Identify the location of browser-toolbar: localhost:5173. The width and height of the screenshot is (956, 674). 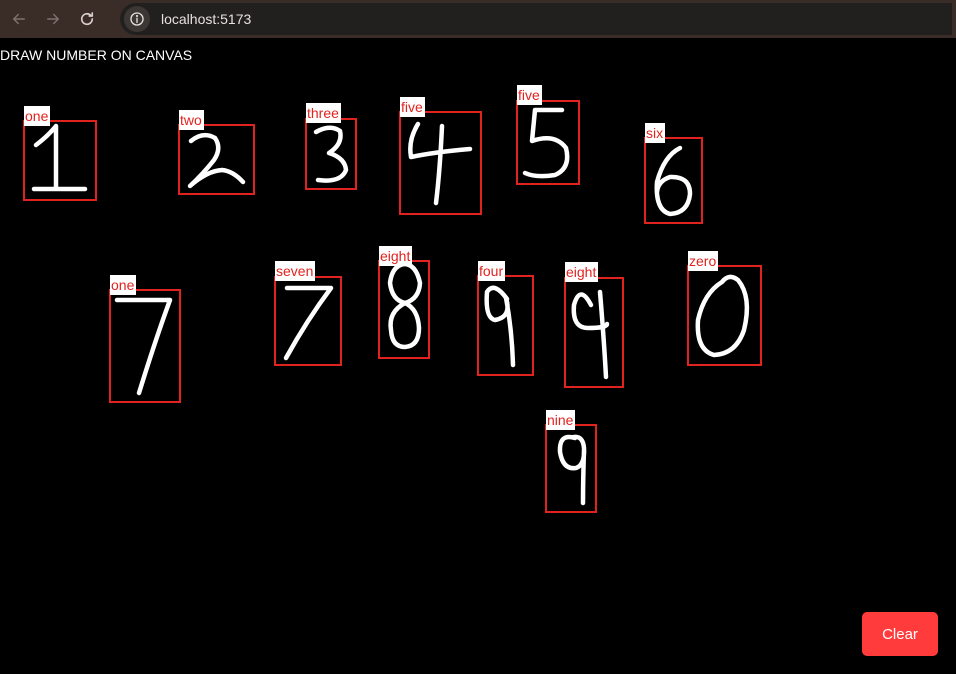
(478, 19).